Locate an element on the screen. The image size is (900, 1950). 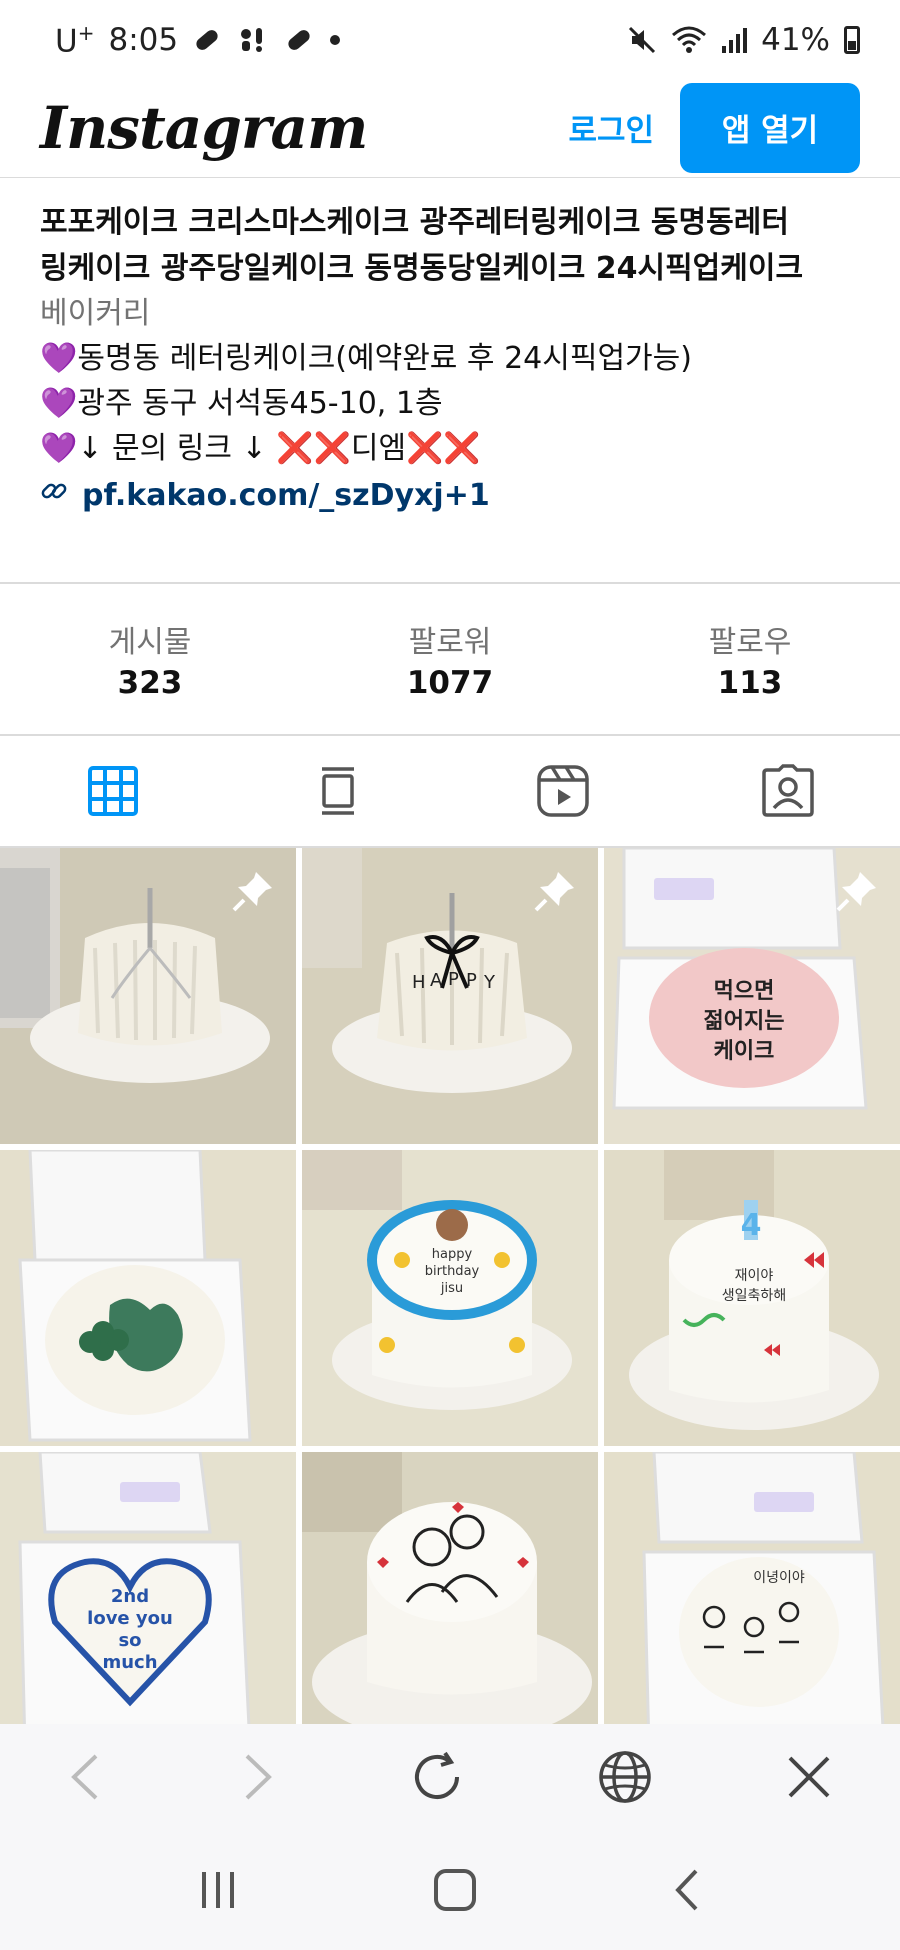
svg-text: 먹으면 is located at coordinates (744, 991).